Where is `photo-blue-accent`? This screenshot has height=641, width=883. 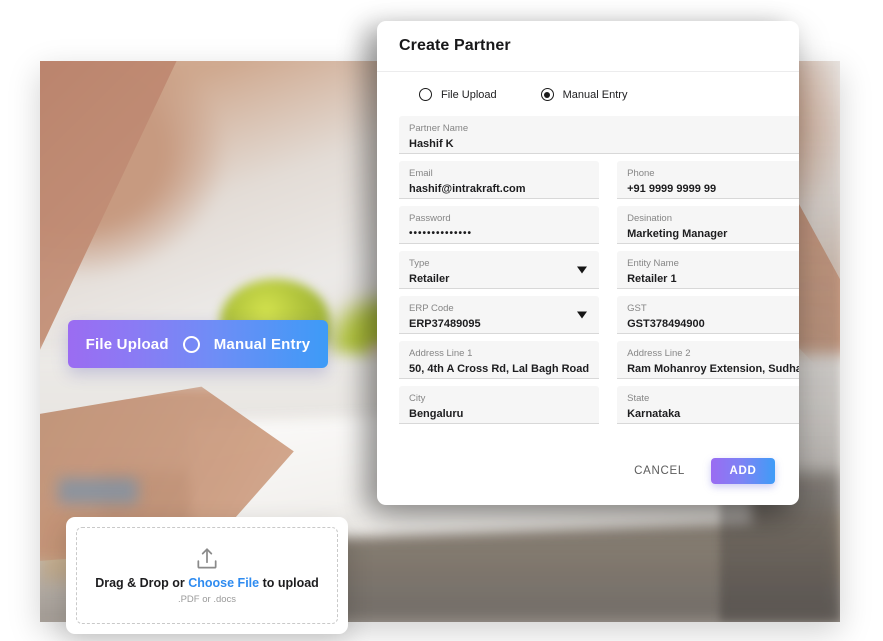
photo-blue-accent is located at coordinates (98, 491).